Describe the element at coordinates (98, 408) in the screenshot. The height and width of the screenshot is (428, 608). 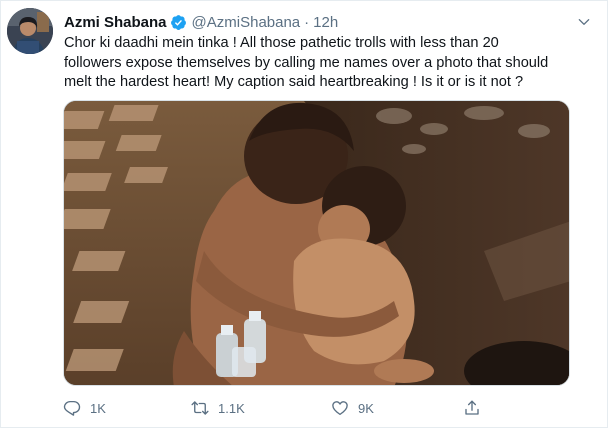
I see `reply-count: 1K` at that location.